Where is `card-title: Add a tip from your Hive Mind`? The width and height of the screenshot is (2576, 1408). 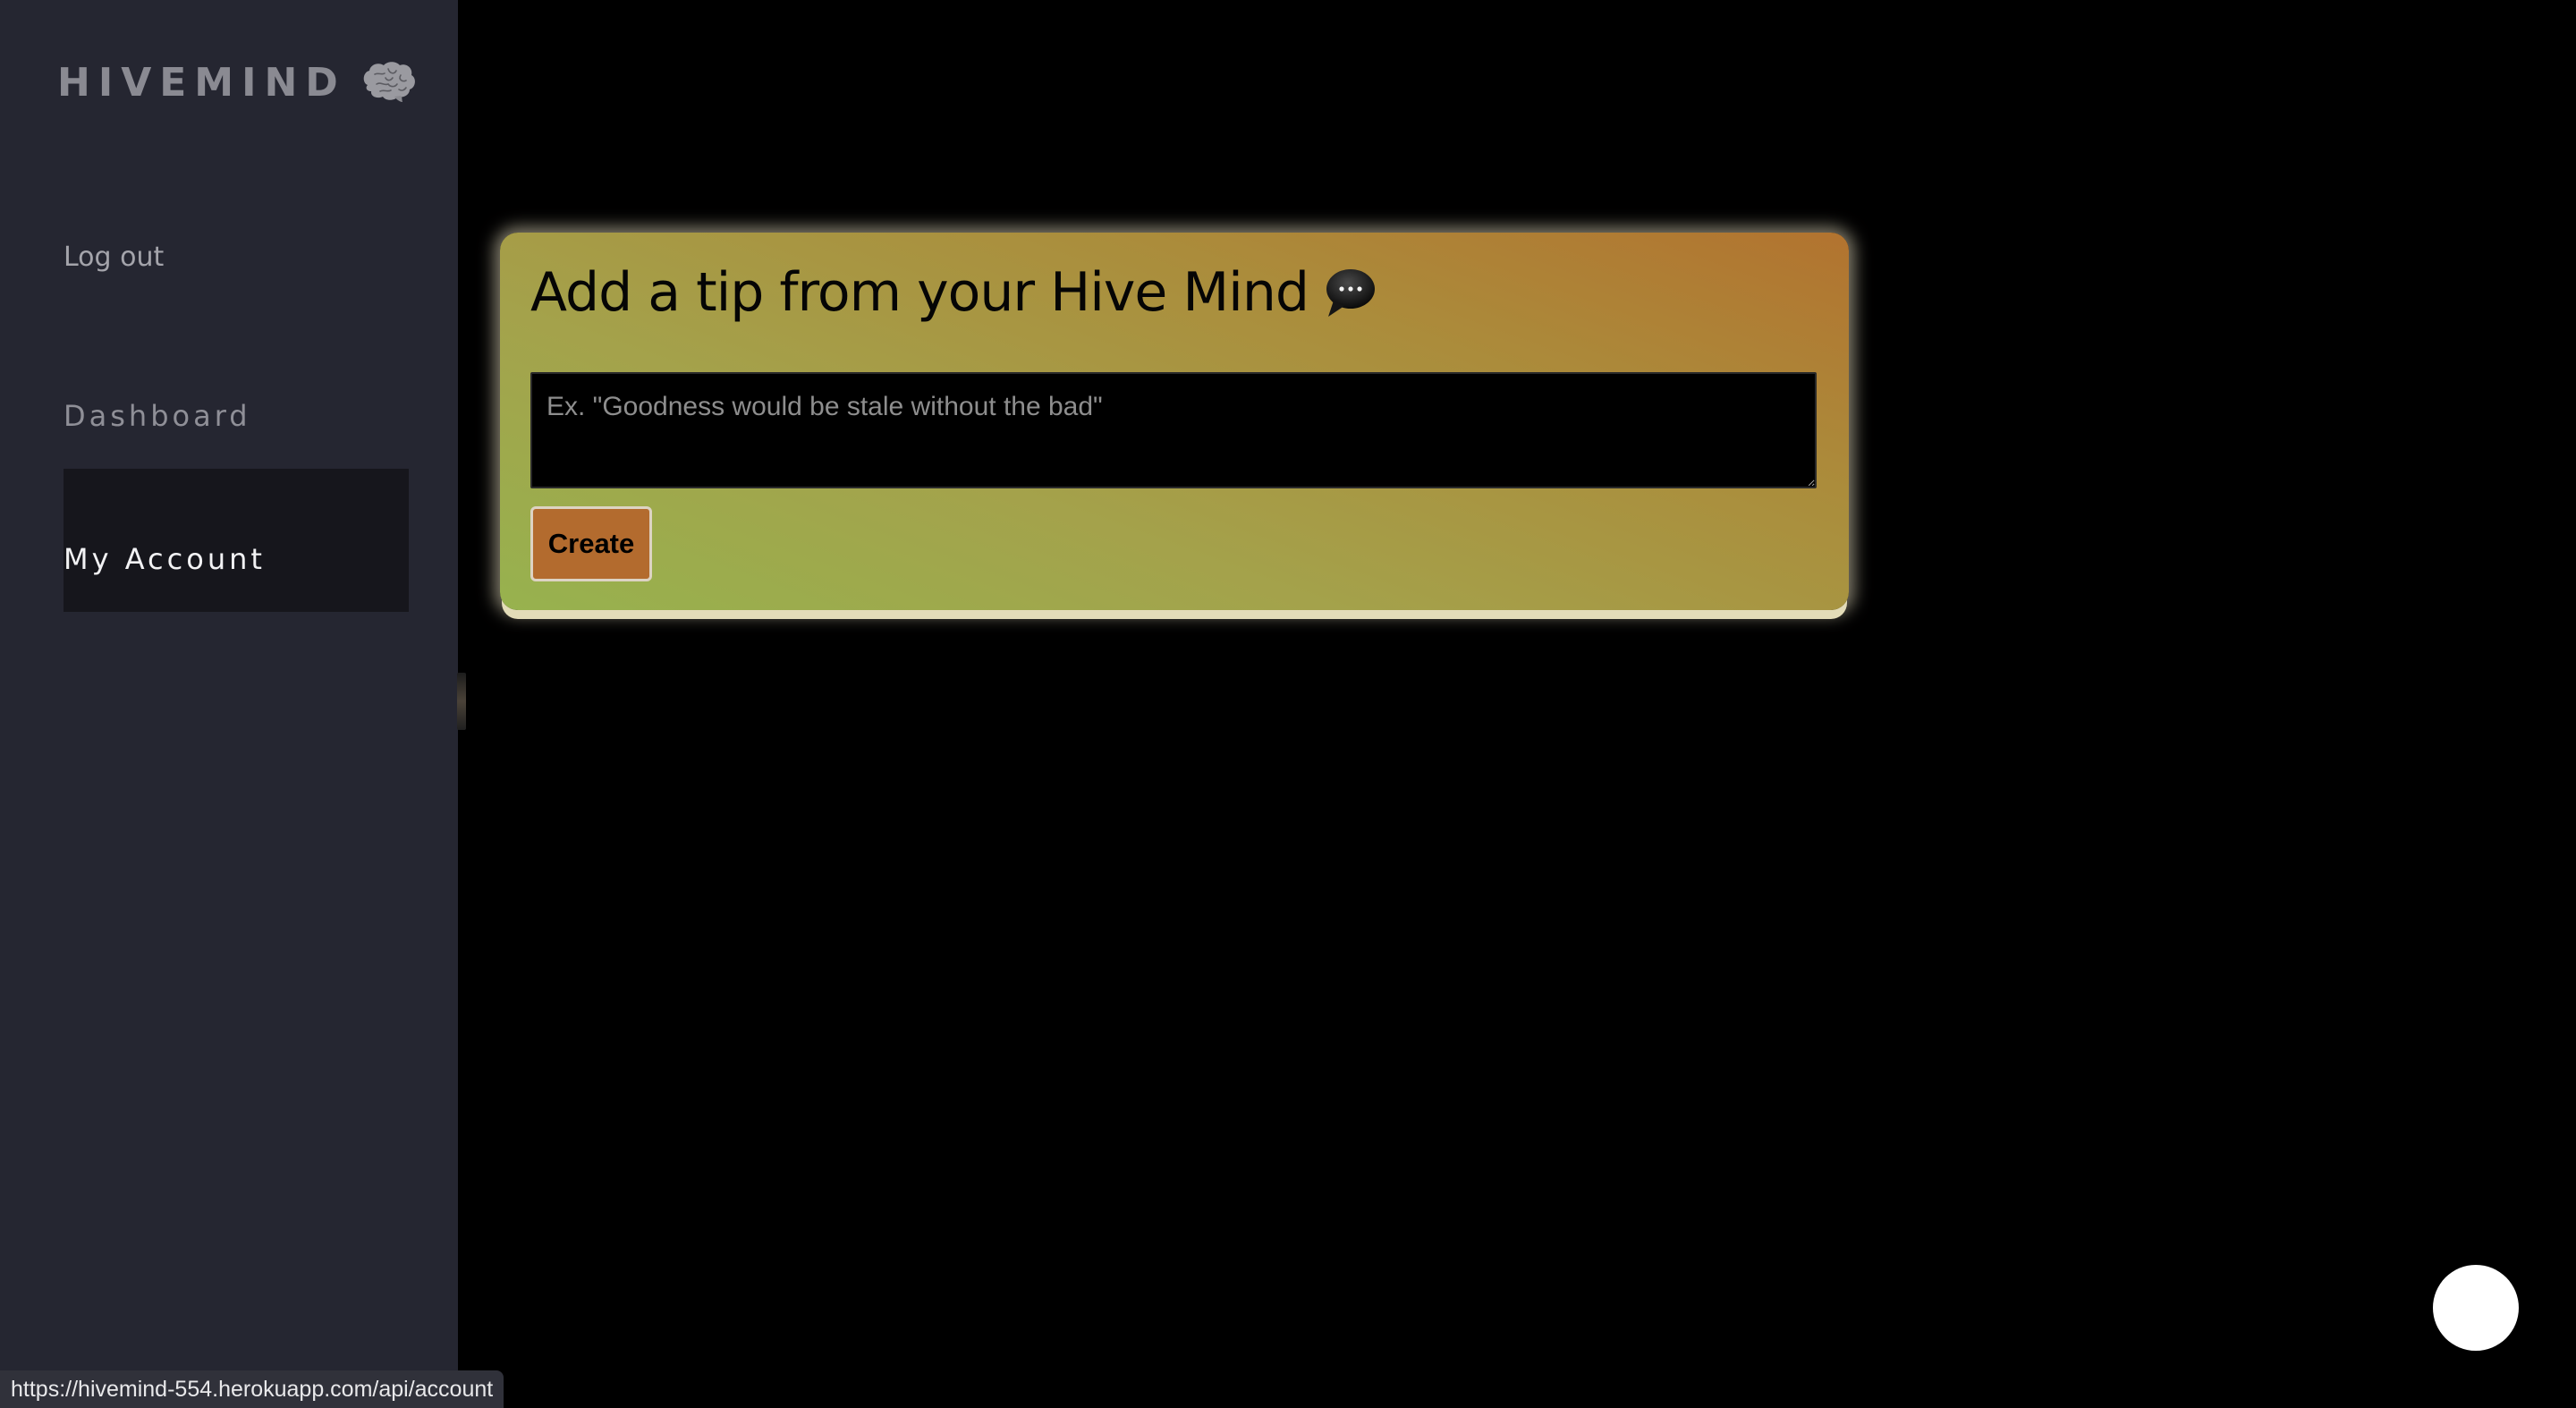 card-title: Add a tip from your Hive Mind is located at coordinates (953, 292).